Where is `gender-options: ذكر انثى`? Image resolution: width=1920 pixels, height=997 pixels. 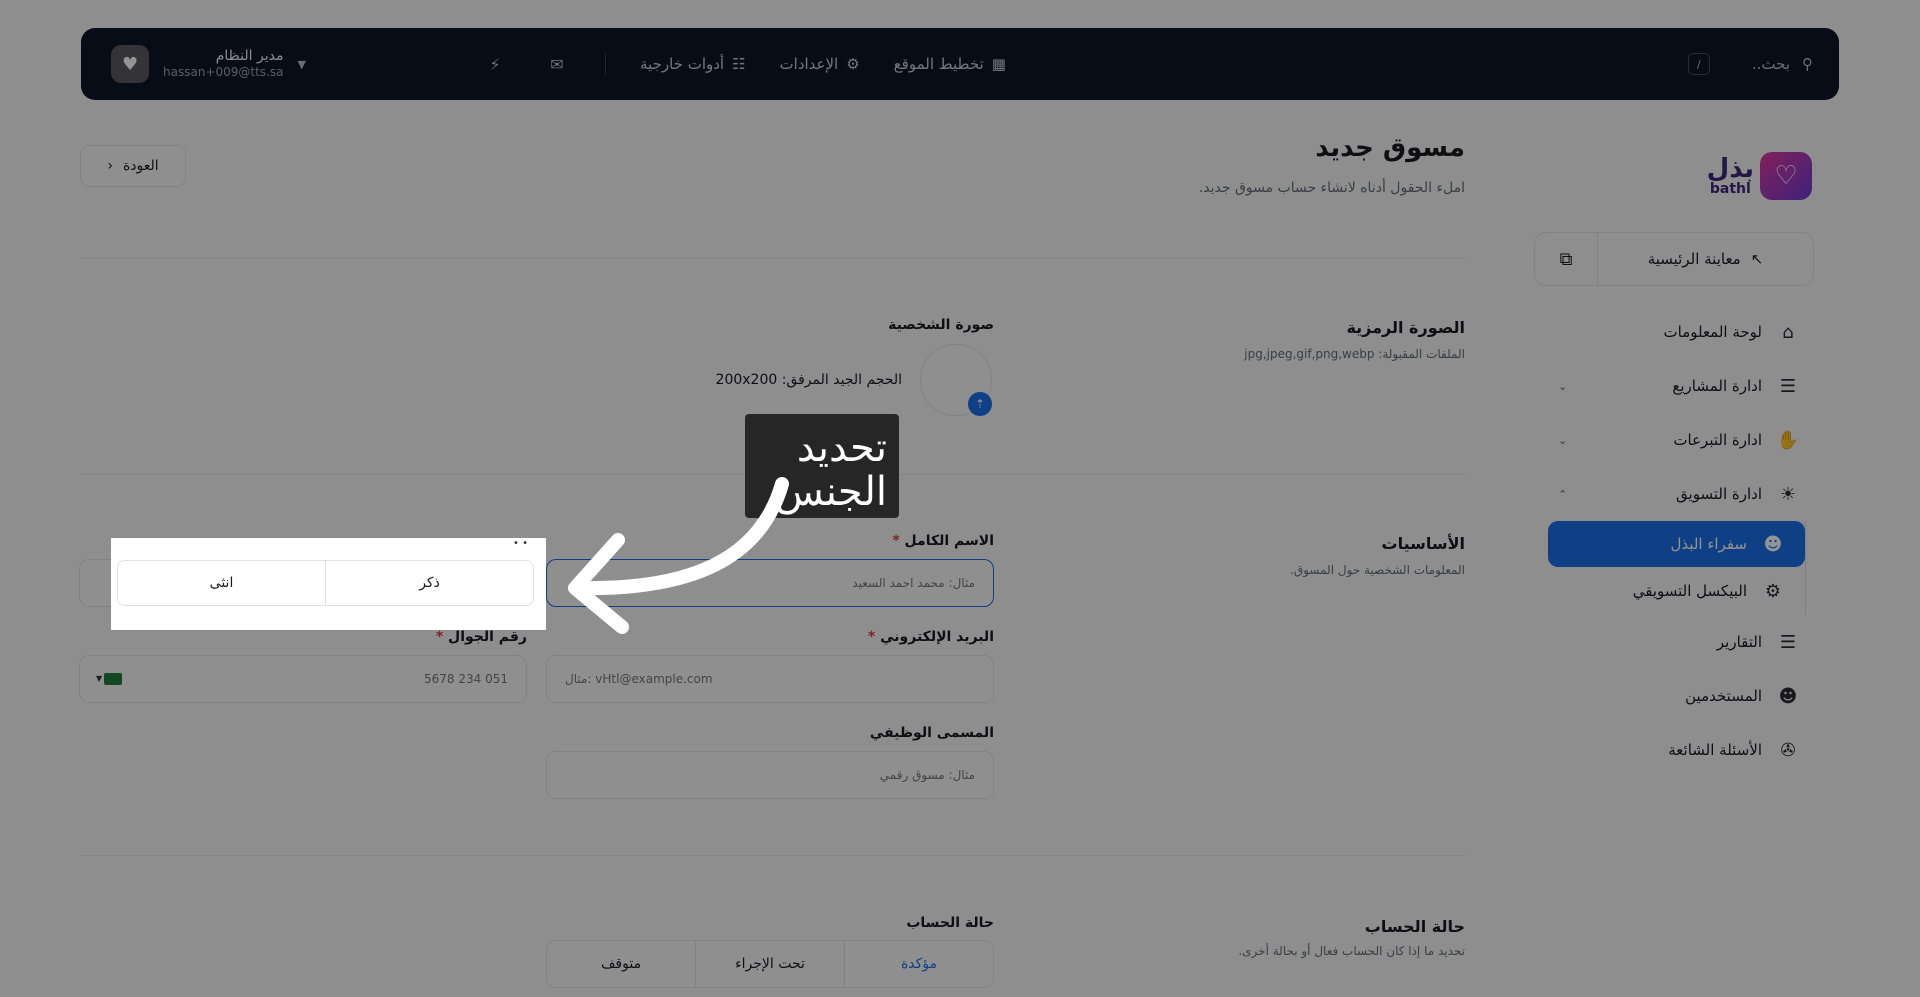 gender-options: ذكر انثى is located at coordinates (325, 583).